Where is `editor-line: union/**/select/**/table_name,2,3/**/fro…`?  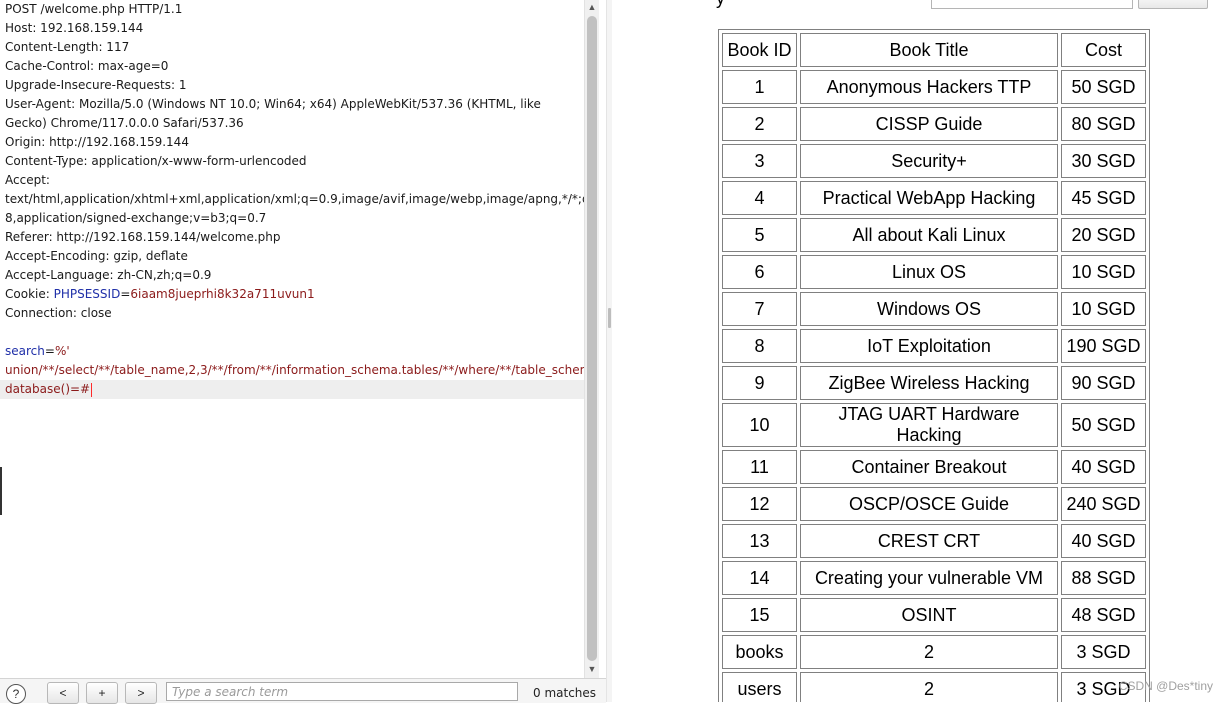 editor-line: union/**/select/**/table_name,2,3/**/fro… is located at coordinates (292, 370).